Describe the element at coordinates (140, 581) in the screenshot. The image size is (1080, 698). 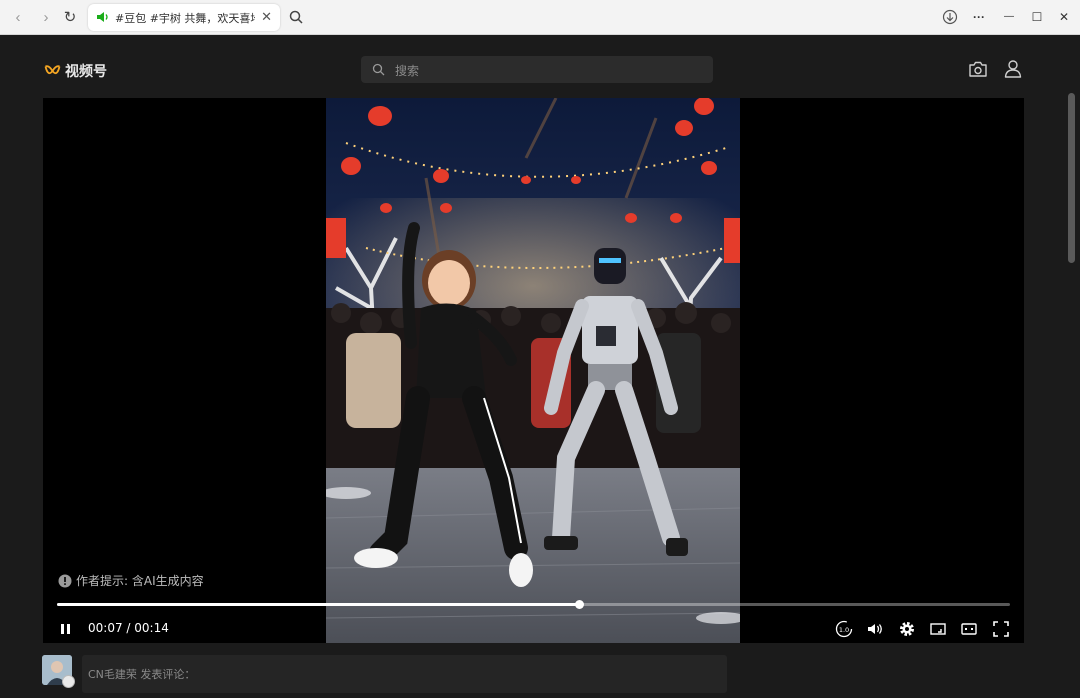
I see `ai-notice-text: 作者提示: 含AI生成内容` at that location.